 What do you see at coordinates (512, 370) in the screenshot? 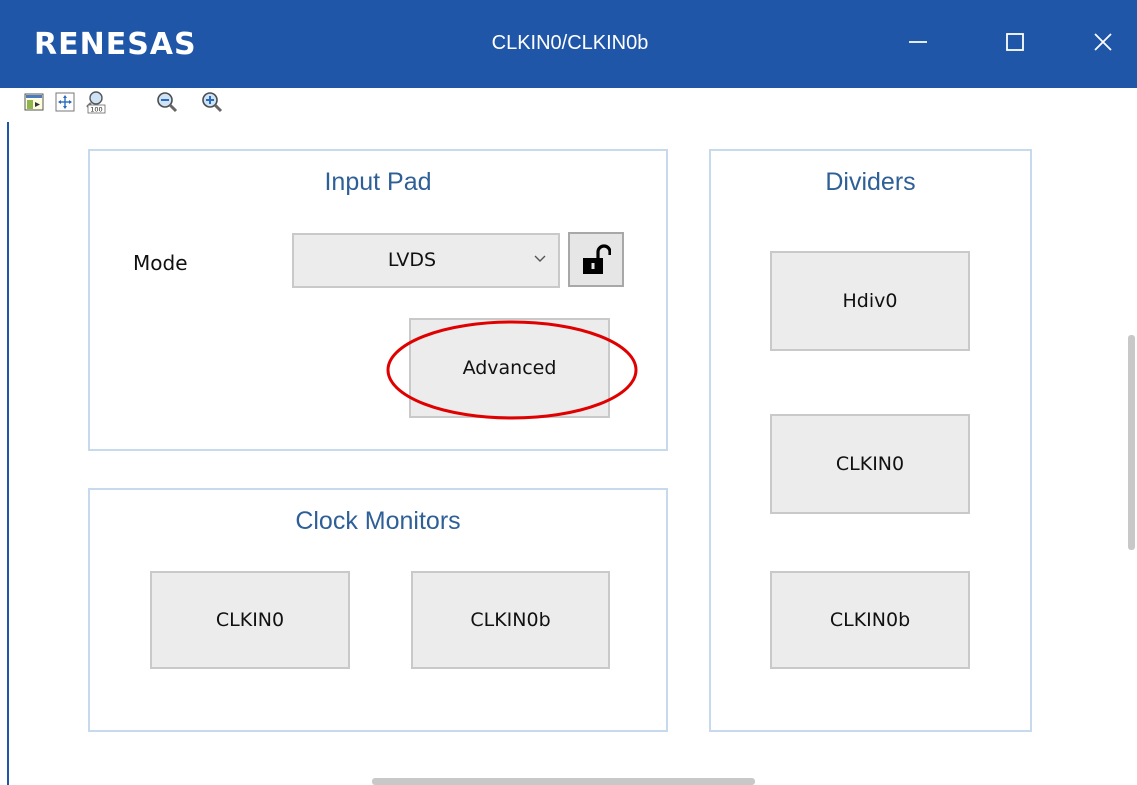
I see `highlight-ellipse` at bounding box center [512, 370].